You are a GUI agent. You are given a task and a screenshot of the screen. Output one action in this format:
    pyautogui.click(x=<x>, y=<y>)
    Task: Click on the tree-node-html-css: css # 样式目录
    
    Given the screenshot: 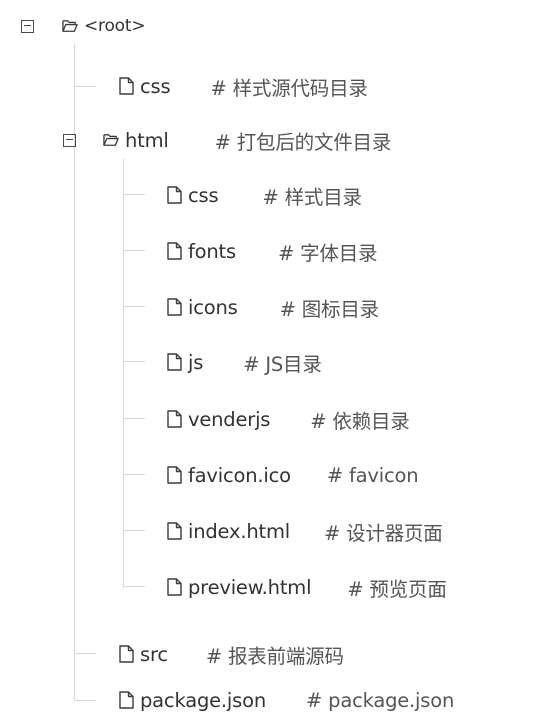 What is the action you would take?
    pyautogui.click(x=264, y=195)
    